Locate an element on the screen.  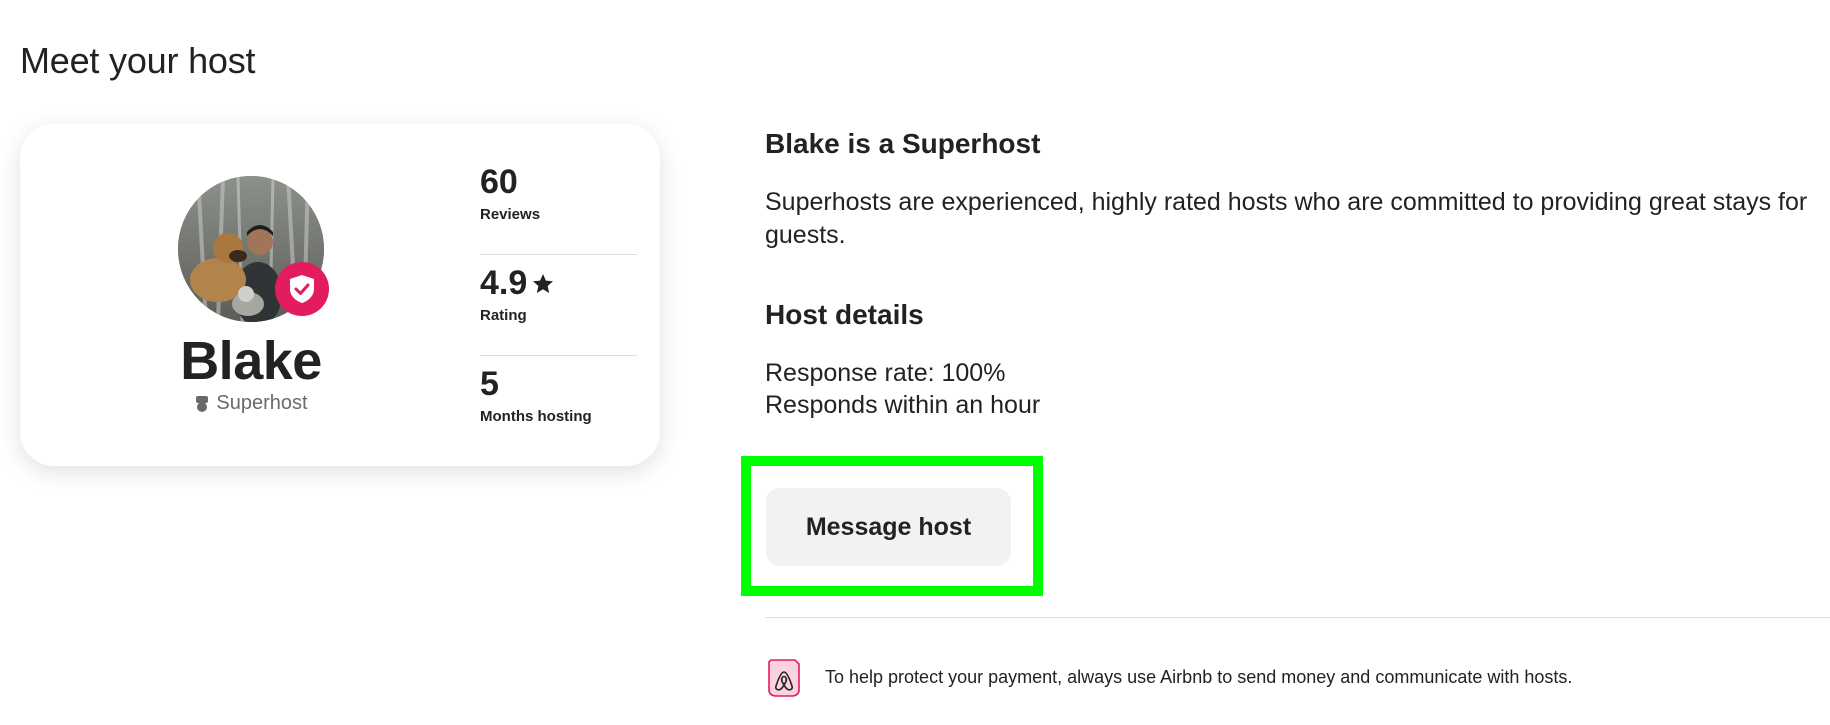
host-stats: 60 Reviews 4.9 Rating 5 Months hosting is located at coordinates (558, 305).